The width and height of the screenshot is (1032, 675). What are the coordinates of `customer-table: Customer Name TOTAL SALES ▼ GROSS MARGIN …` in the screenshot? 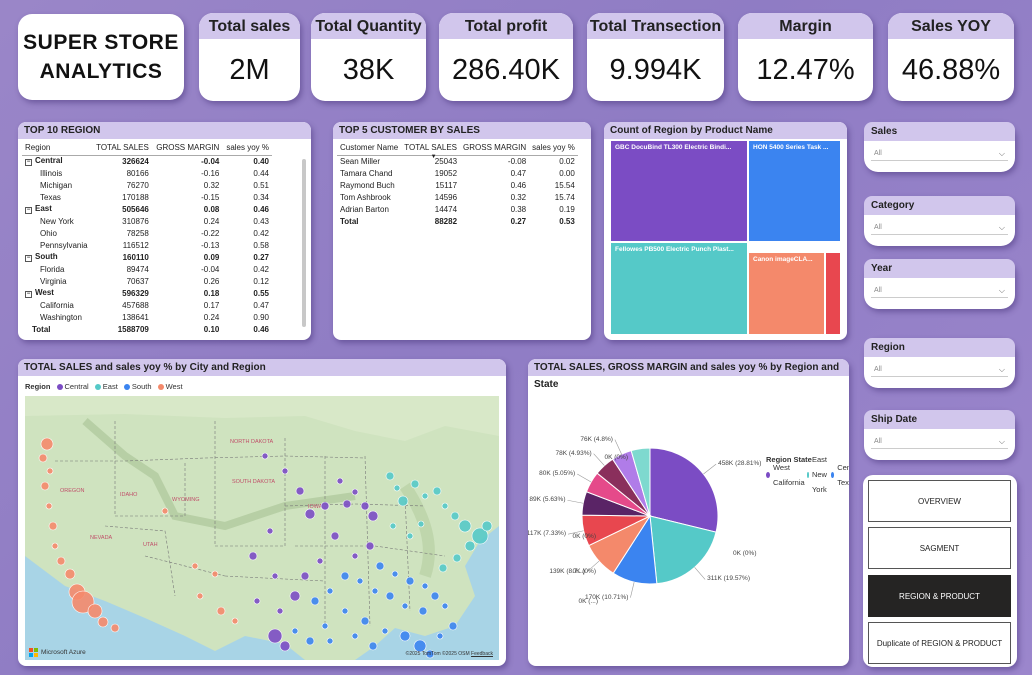 It's located at (457, 184).